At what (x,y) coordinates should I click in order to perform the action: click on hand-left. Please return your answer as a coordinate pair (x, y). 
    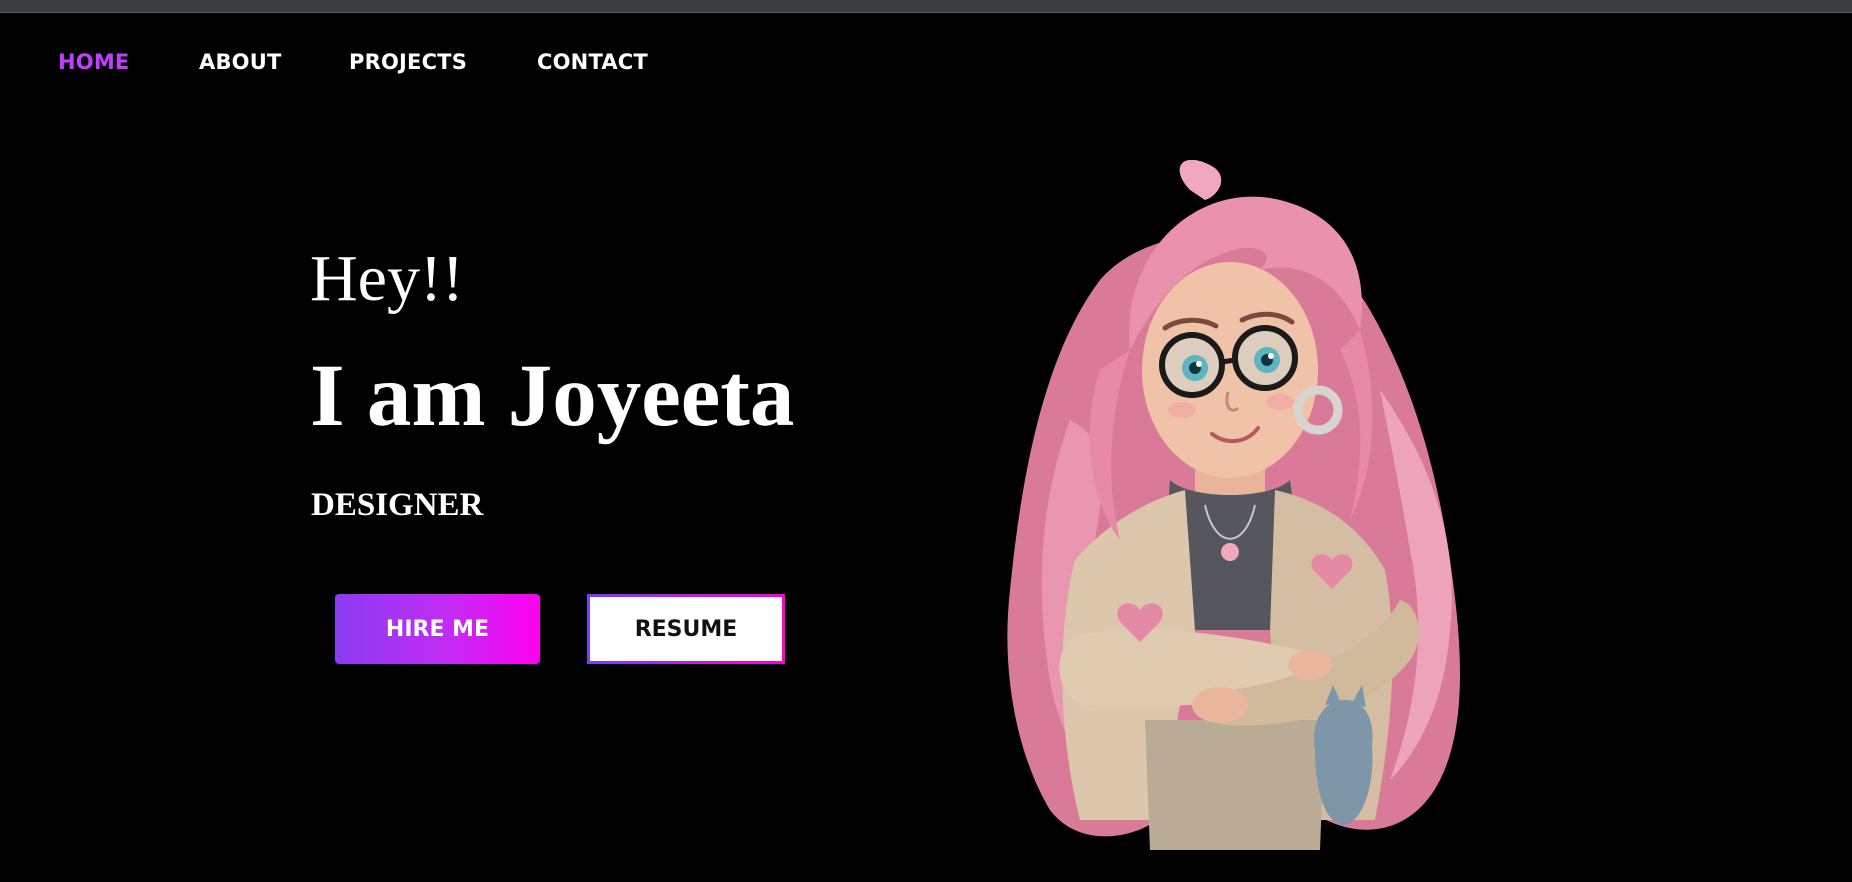
    Looking at the image, I should click on (1310, 665).